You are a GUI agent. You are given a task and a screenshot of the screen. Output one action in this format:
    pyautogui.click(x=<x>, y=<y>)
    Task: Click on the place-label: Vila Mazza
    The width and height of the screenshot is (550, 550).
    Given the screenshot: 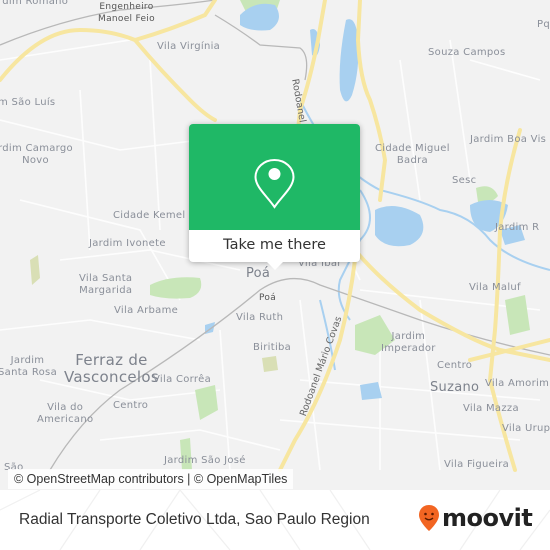 What is the action you would take?
    pyautogui.click(x=491, y=408)
    